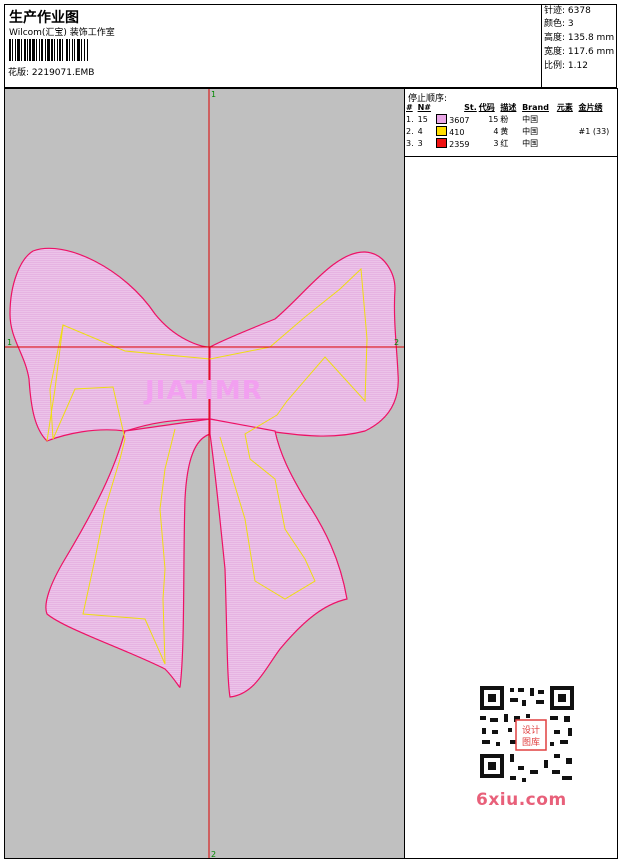 The image size is (620, 861). Describe the element at coordinates (409, 107) in the screenshot. I see `col-index: #` at that location.